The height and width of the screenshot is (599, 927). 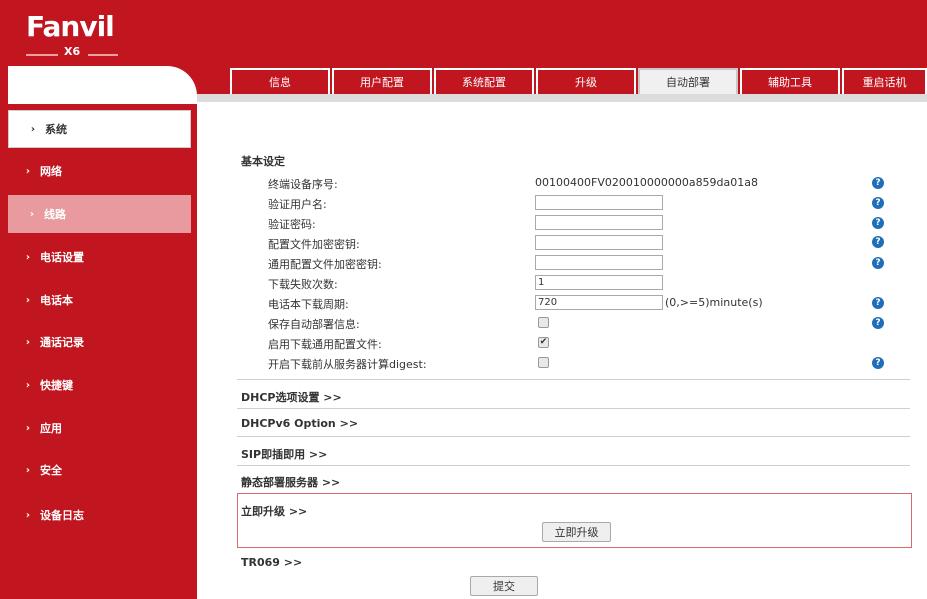 I want to click on static-server-section-link: 静态部署服务器 >>, so click(x=290, y=482).